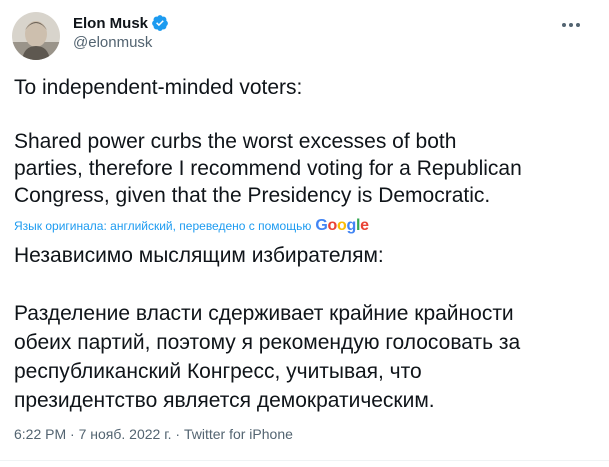 This screenshot has height=467, width=609. What do you see at coordinates (571, 25) in the screenshot?
I see `more-options-icon` at bounding box center [571, 25].